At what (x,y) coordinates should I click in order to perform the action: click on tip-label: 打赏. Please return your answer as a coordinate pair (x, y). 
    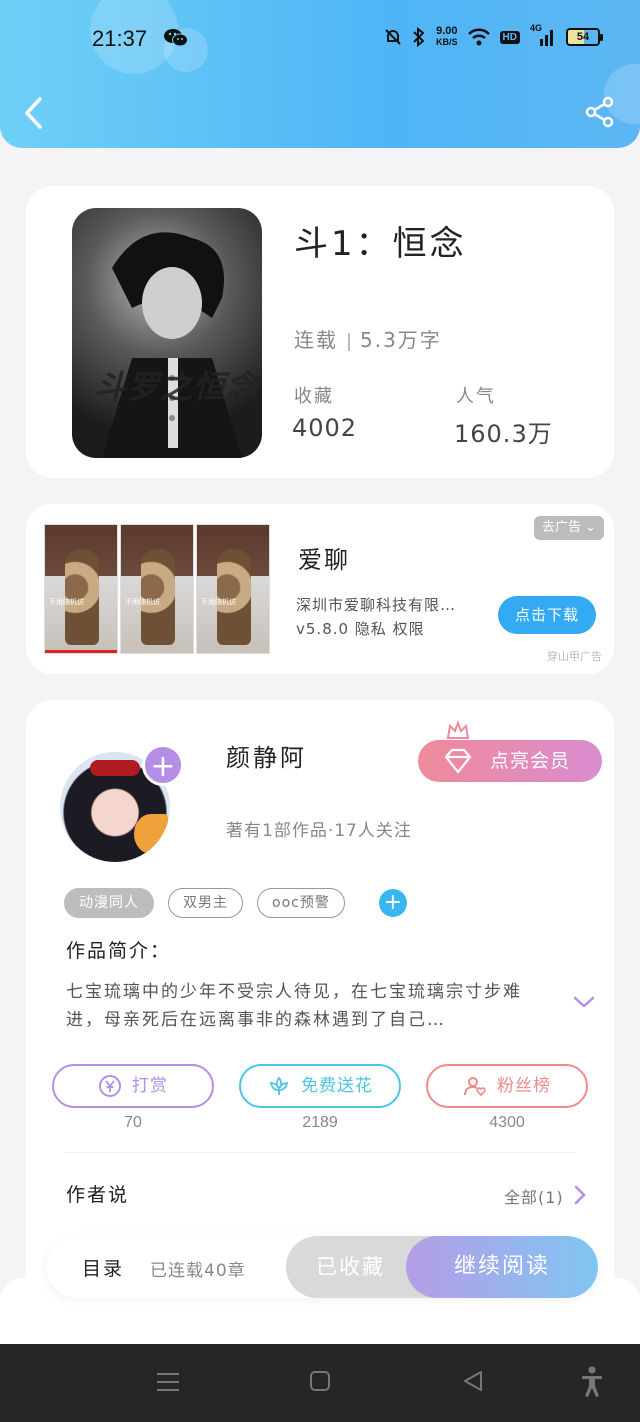
    Looking at the image, I should click on (150, 1086).